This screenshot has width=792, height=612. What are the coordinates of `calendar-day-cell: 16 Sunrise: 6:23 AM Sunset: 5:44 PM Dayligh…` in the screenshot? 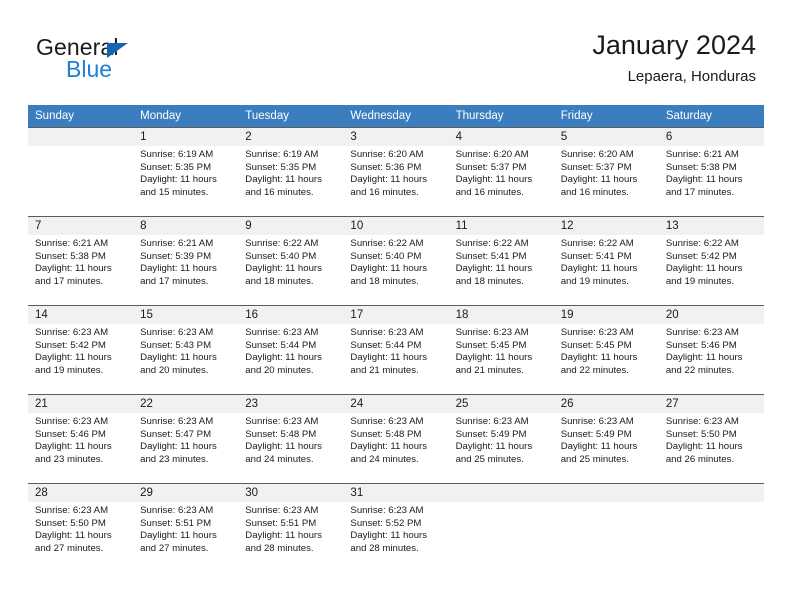 It's located at (291, 350).